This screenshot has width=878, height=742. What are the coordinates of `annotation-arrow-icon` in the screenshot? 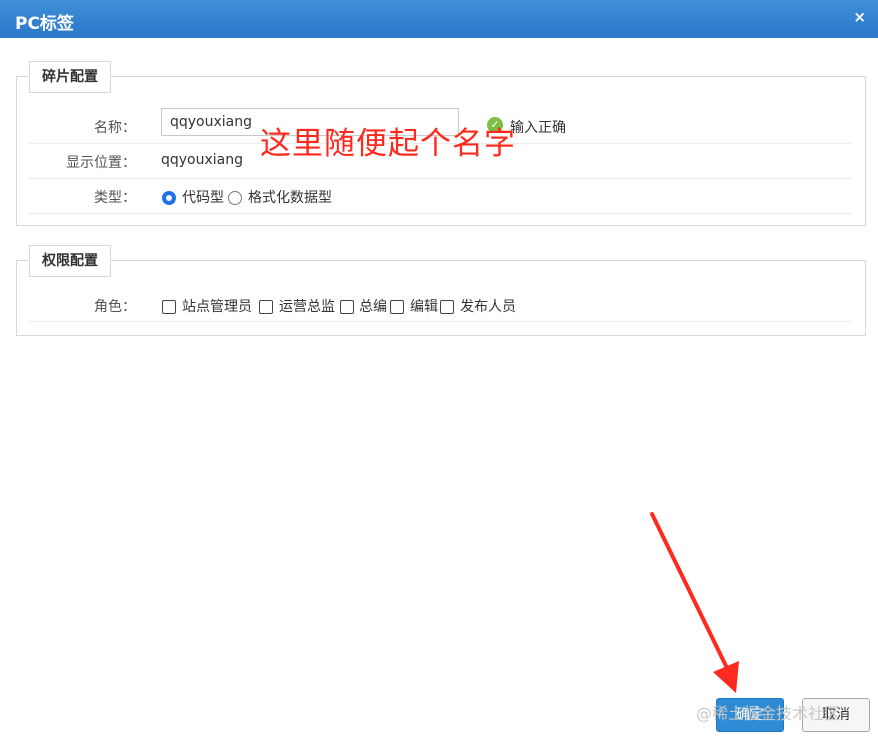 It's located at (694, 602).